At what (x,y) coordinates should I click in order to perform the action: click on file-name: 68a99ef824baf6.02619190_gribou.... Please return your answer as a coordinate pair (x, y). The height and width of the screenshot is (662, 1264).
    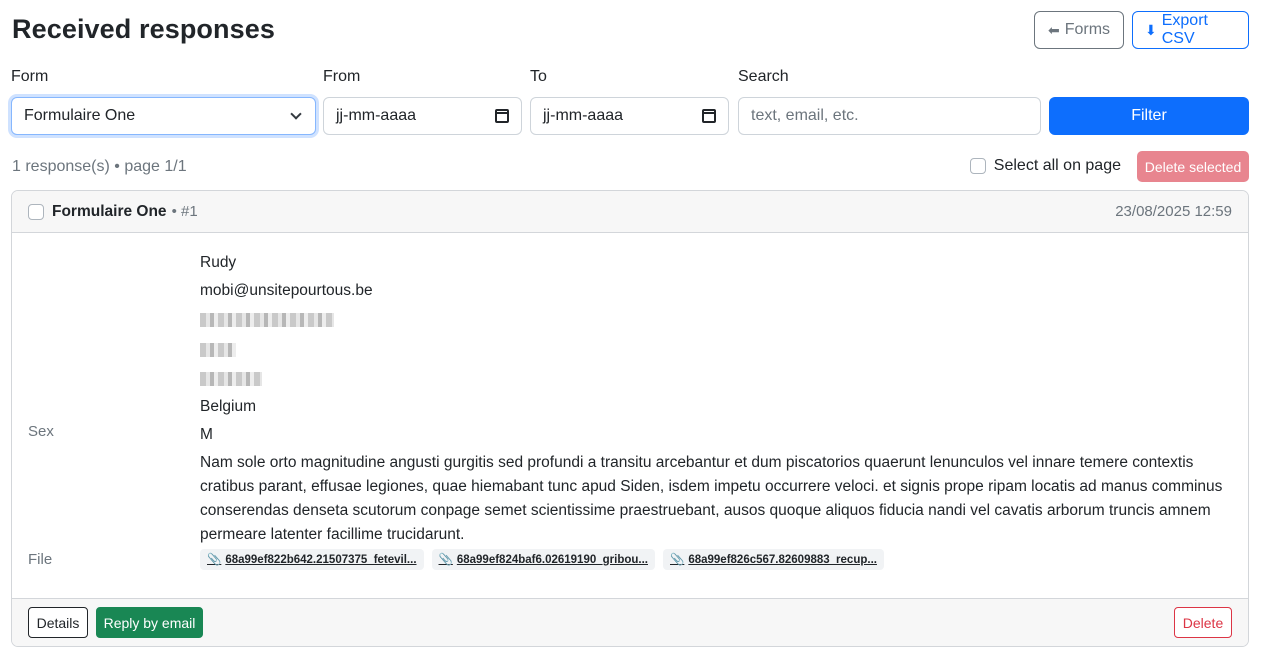
    Looking at the image, I should click on (552, 559).